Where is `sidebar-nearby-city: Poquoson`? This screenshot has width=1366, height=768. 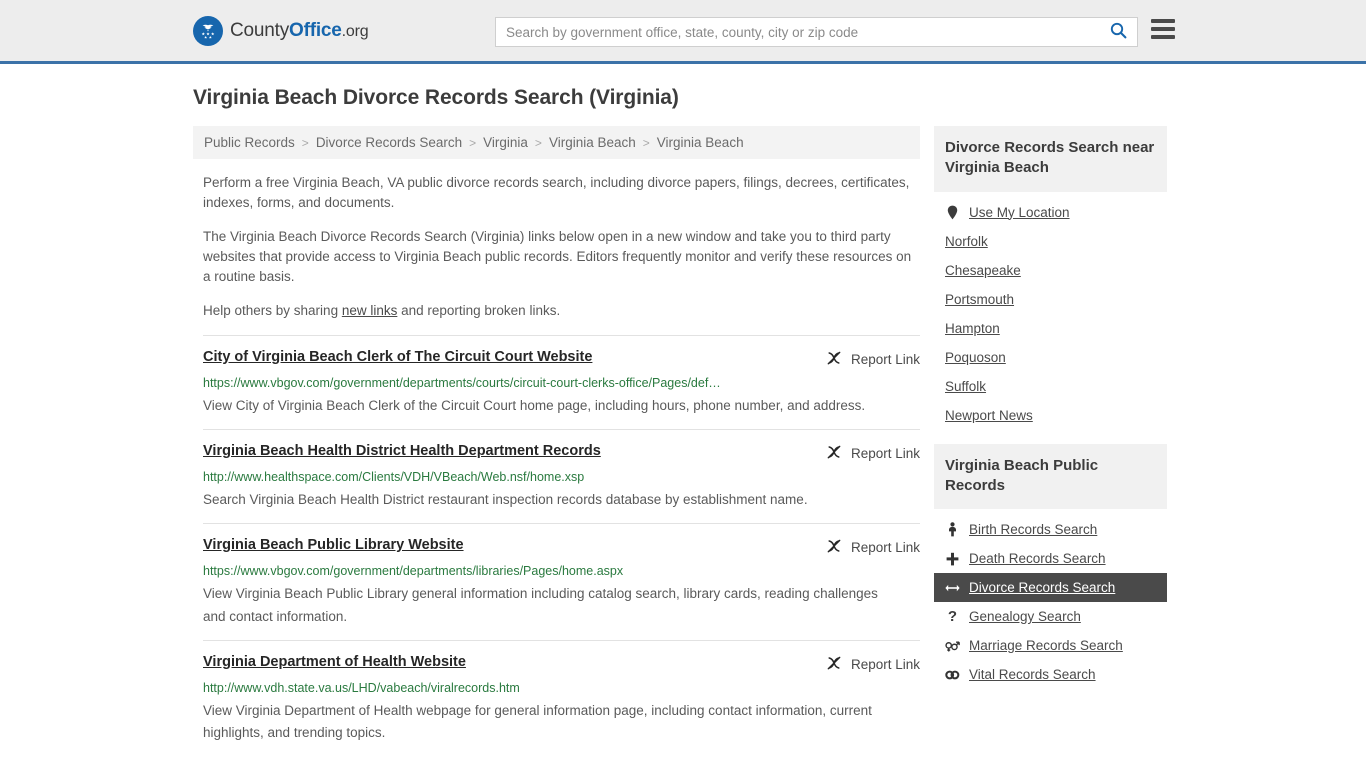
sidebar-nearby-city: Poquoson is located at coordinates (1050, 357).